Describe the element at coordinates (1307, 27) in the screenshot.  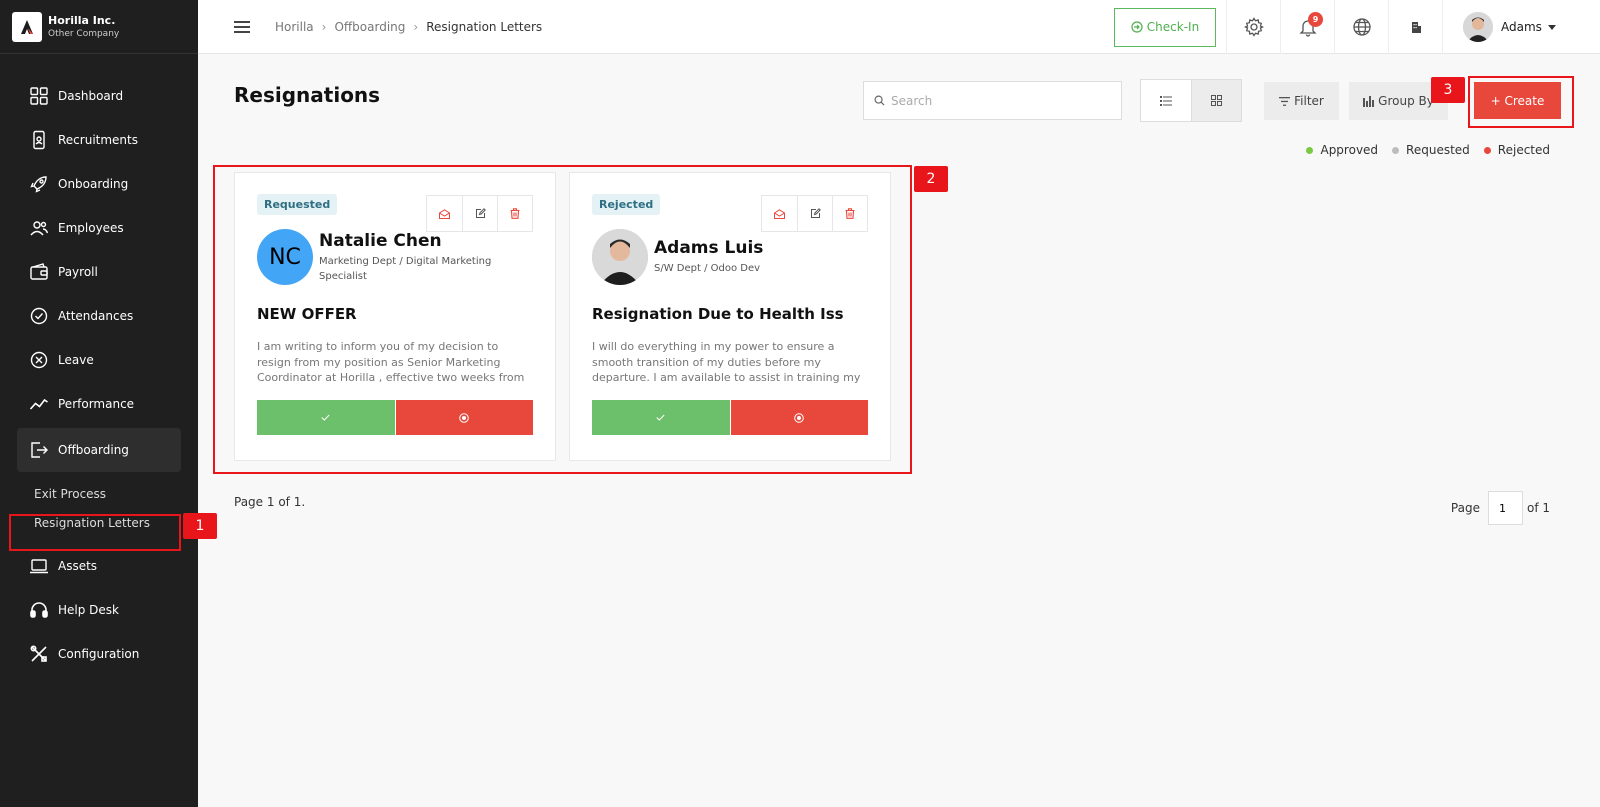
I see `notifications-button: 9` at that location.